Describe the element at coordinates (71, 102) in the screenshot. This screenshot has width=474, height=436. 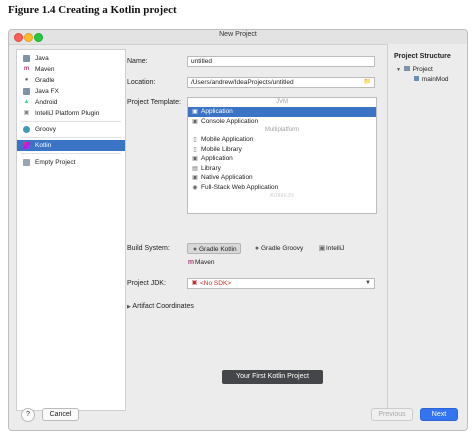
I see `sidebar-item-android: ▲ Android` at that location.